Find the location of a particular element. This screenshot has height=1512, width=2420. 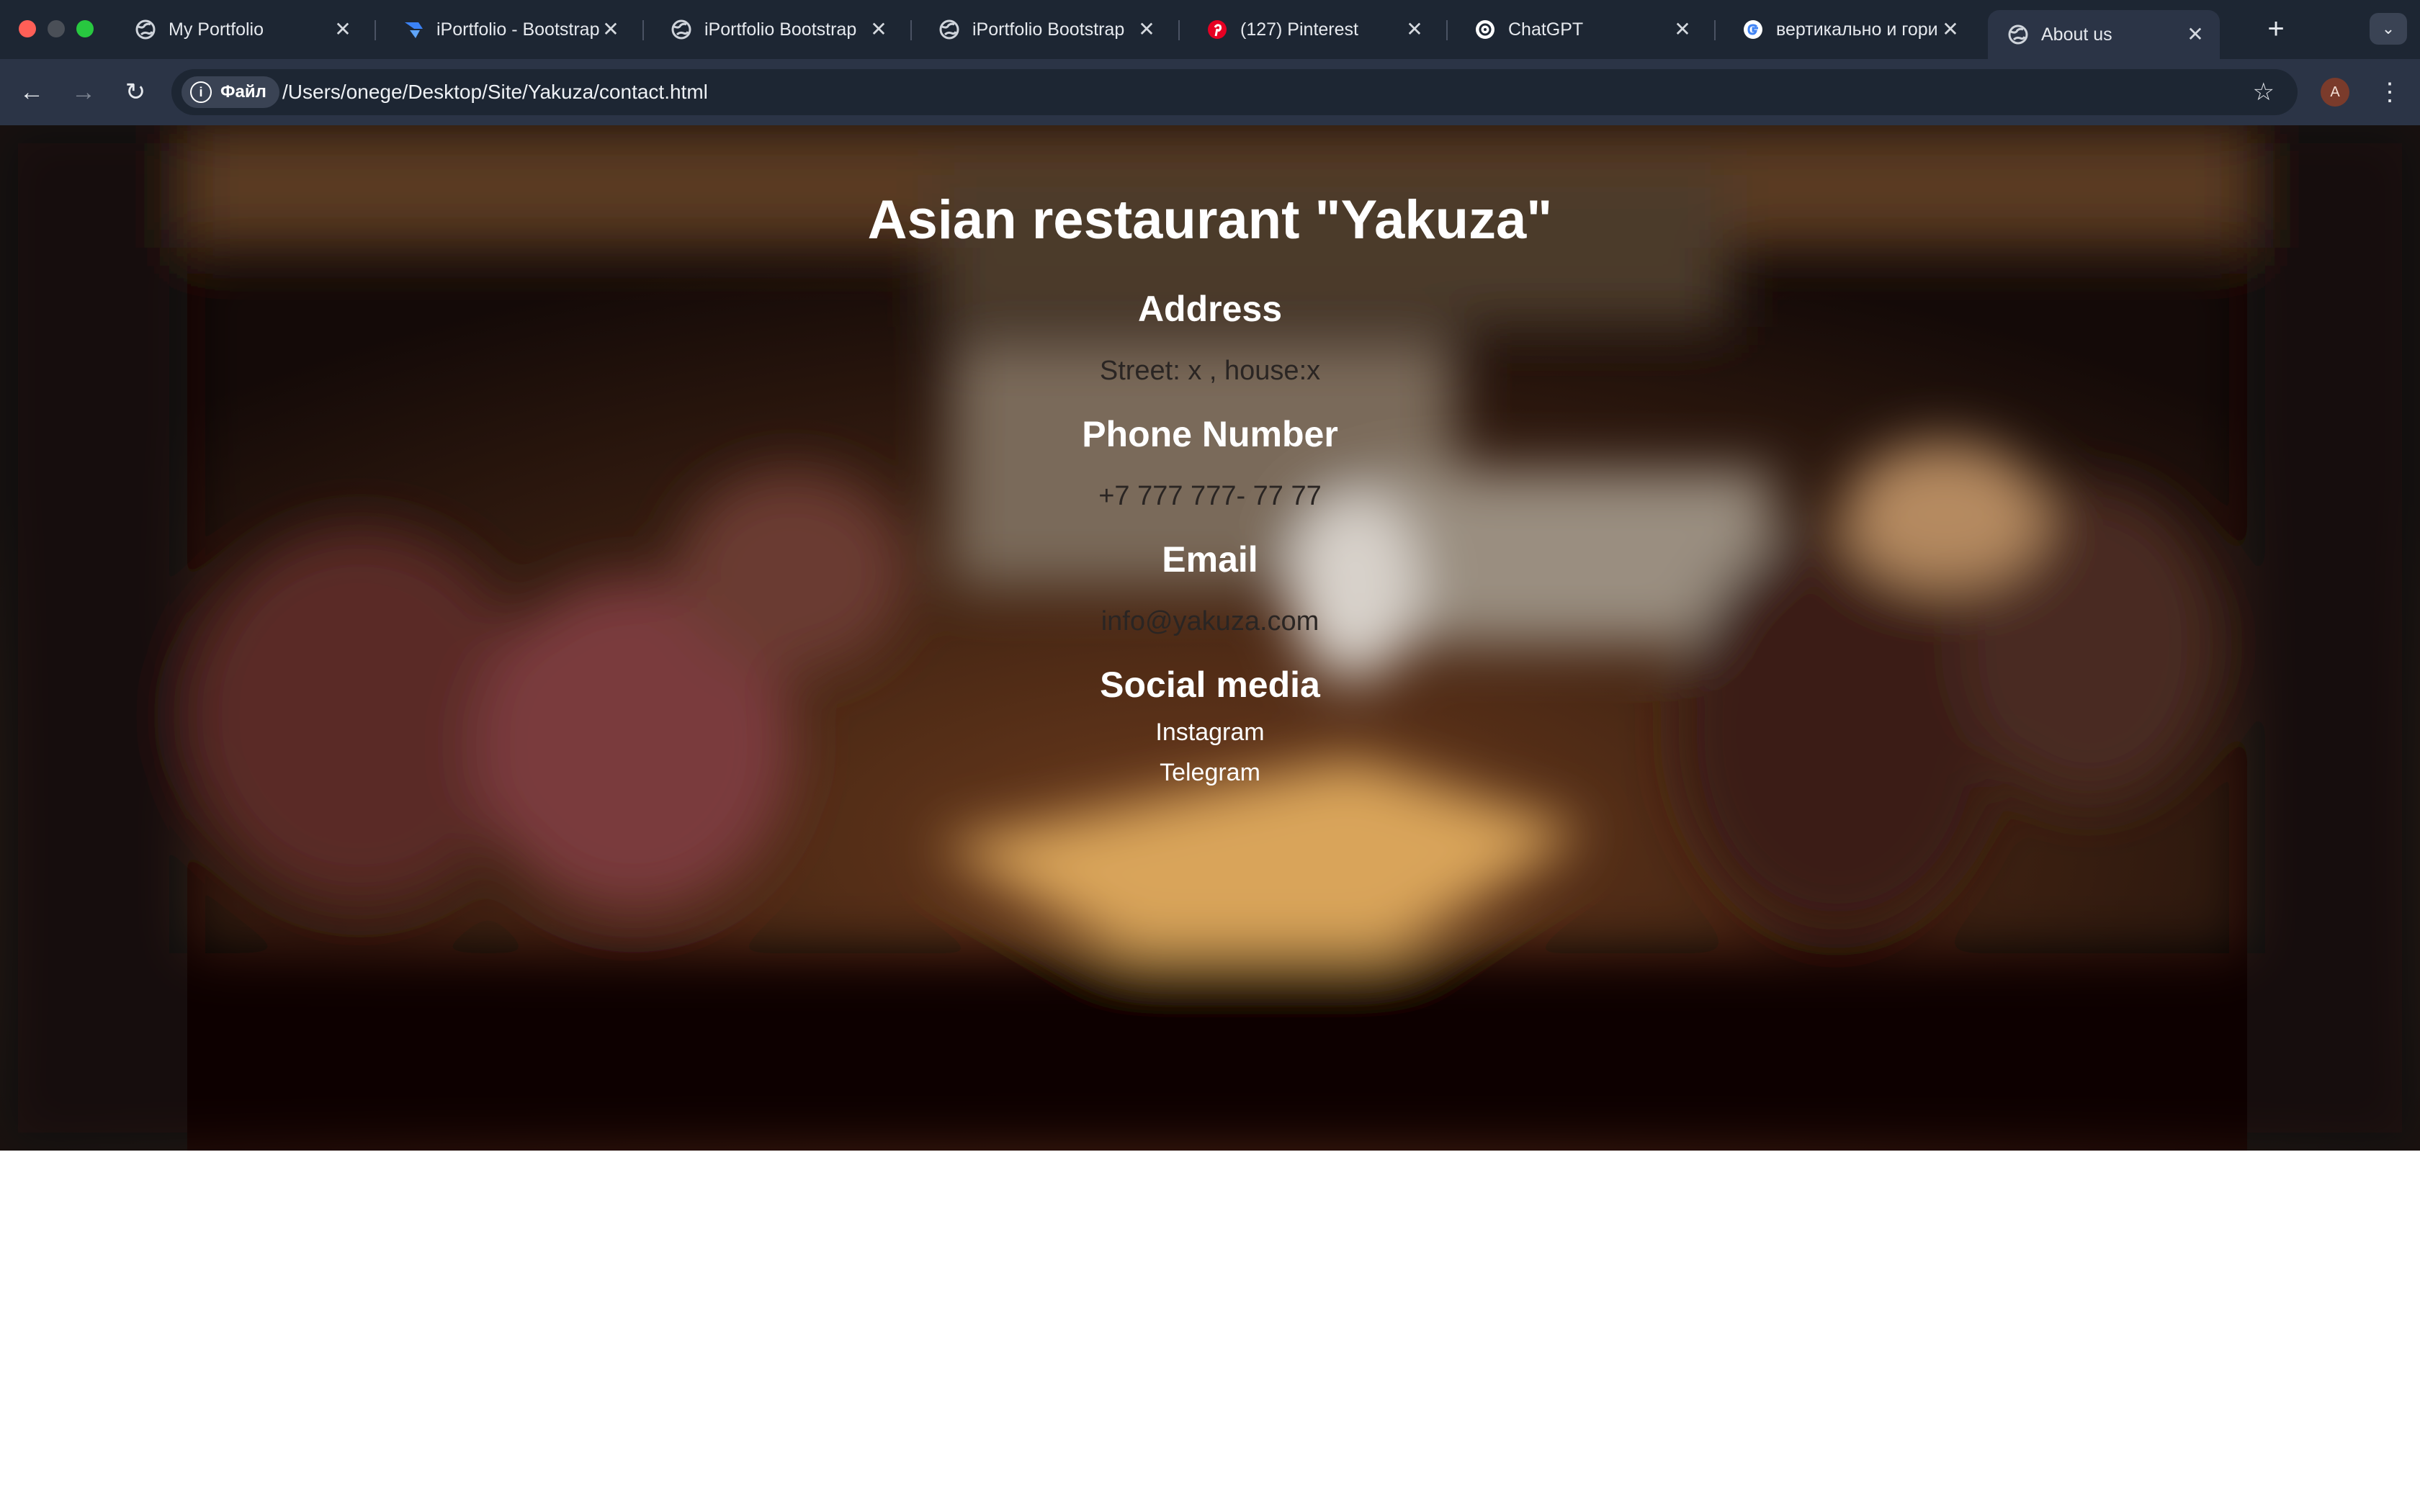

arrow-right-icon: → is located at coordinates (83, 92).